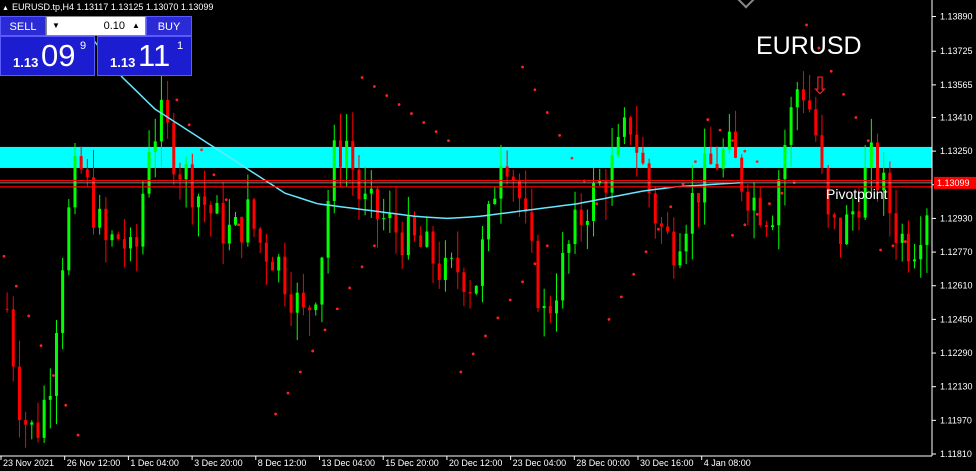 This screenshot has width=976, height=471. Describe the element at coordinates (136, 26) in the screenshot. I see `lot-increase-icon: ▲` at that location.